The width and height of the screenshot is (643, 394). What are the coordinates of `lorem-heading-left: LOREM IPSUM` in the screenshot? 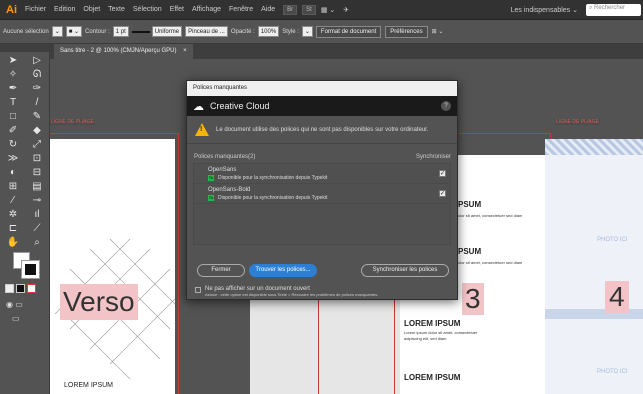 It's located at (89, 385).